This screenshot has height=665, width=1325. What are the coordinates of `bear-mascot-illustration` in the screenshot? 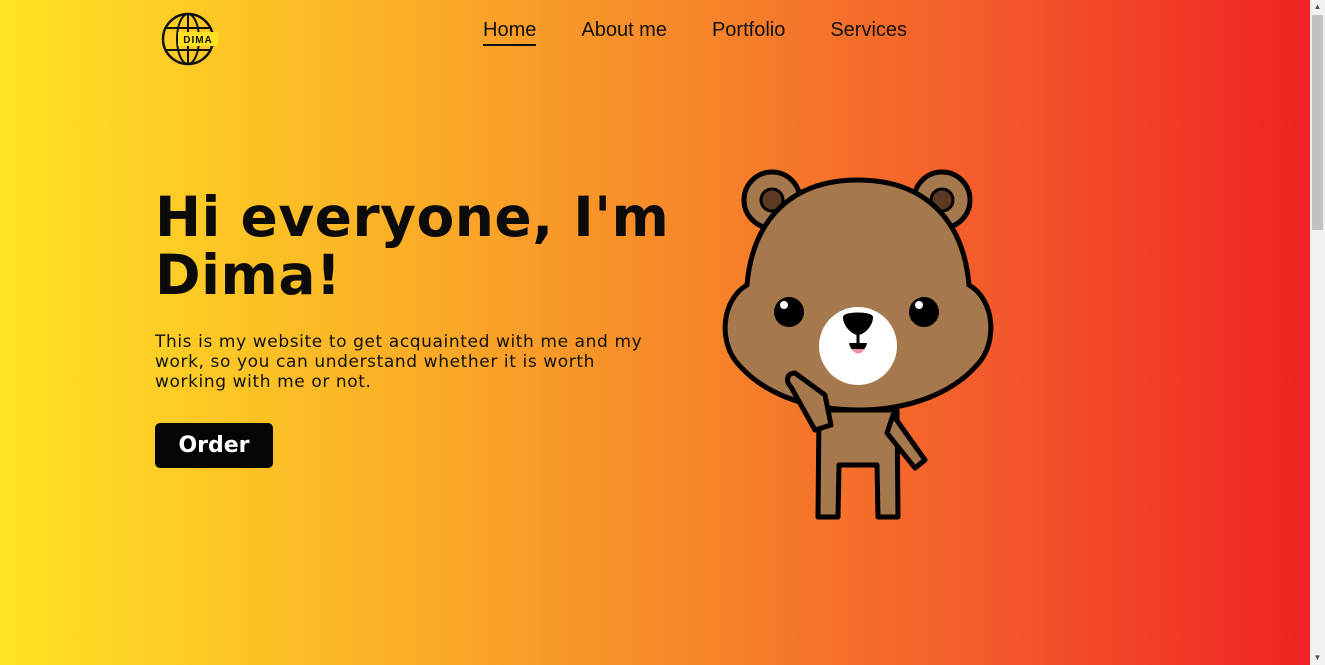 It's located at (858, 344).